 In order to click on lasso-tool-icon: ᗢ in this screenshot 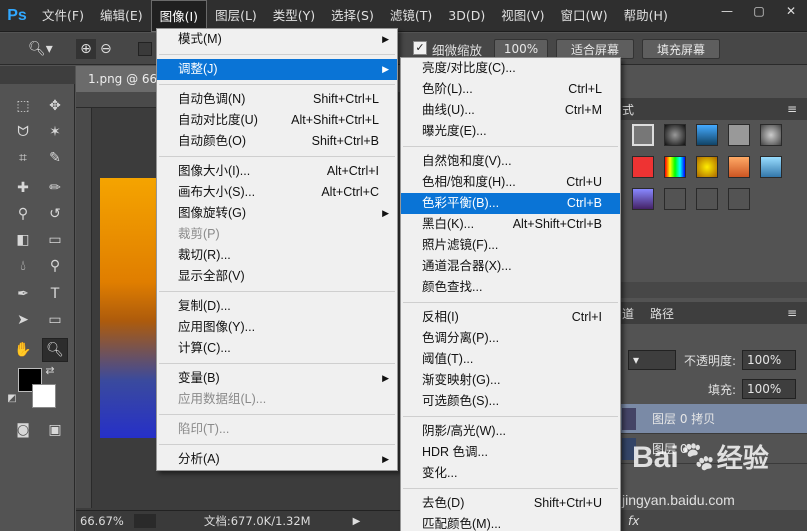, I will do `click(23, 132)`.